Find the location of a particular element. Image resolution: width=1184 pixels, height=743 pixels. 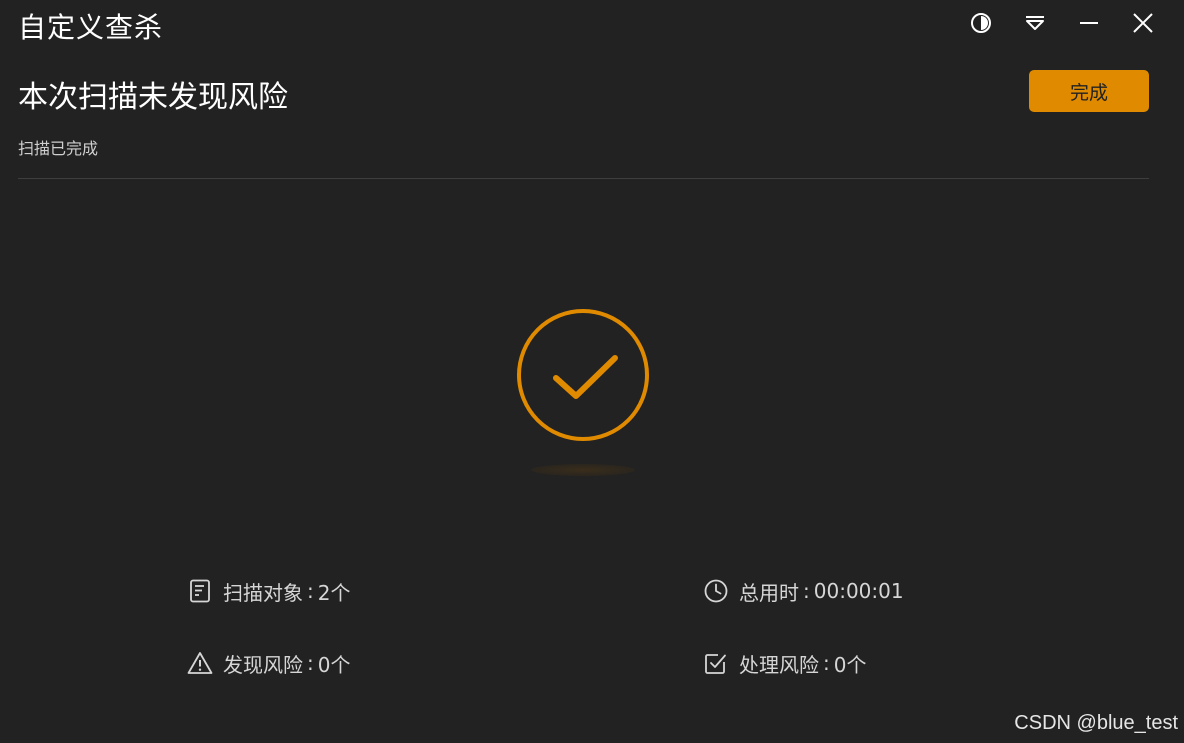

minimize-button is located at coordinates (1089, 23).